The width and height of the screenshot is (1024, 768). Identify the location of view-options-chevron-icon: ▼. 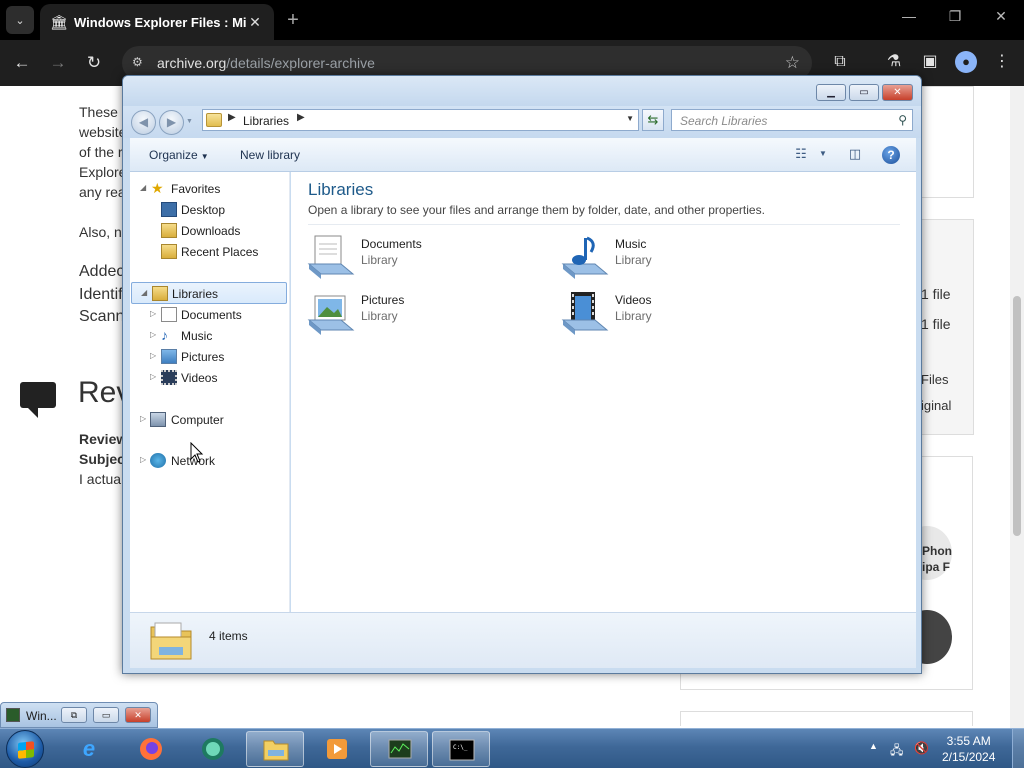
(823, 154).